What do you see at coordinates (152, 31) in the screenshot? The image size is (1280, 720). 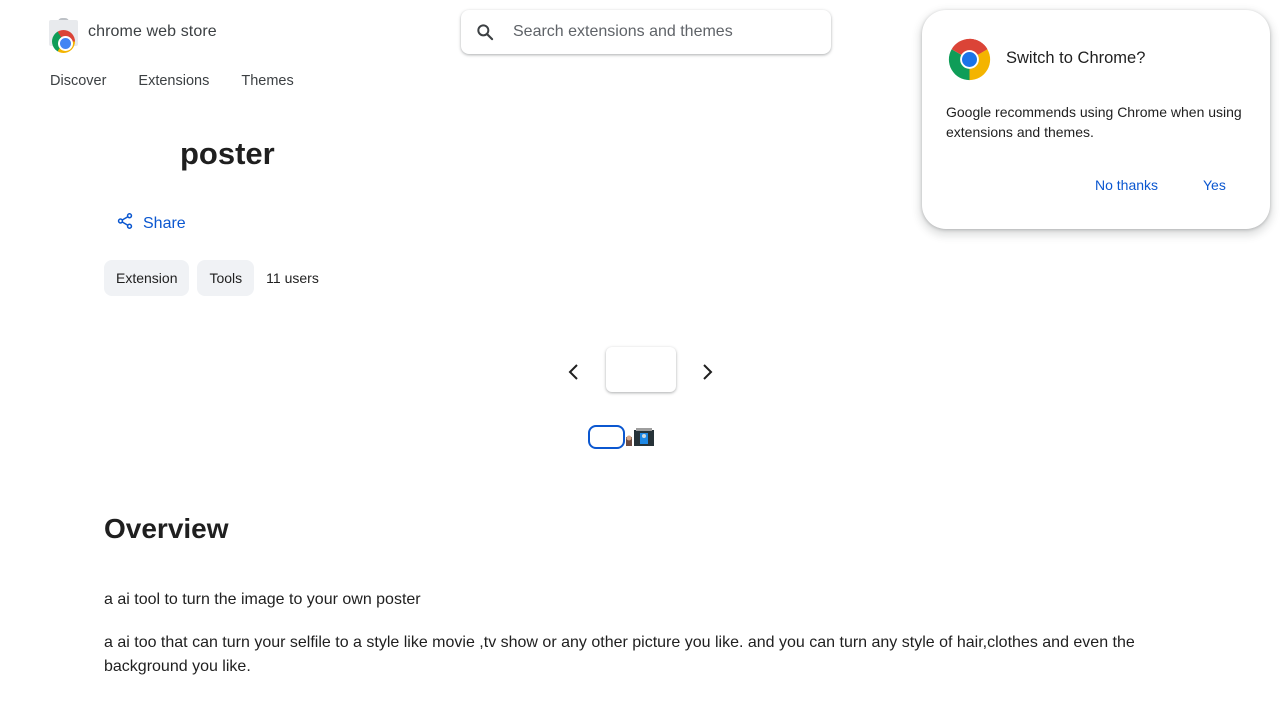 I see `store-name: chrome web store` at bounding box center [152, 31].